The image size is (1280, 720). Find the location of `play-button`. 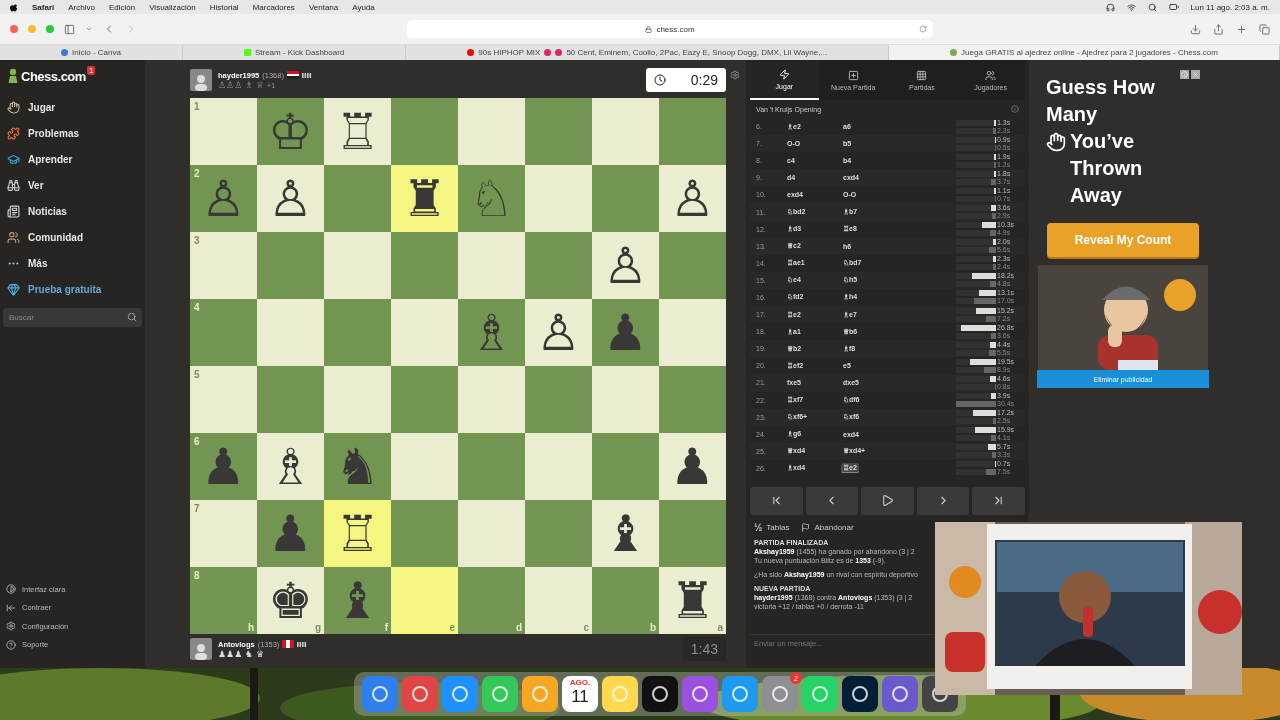

play-button is located at coordinates (887, 500).